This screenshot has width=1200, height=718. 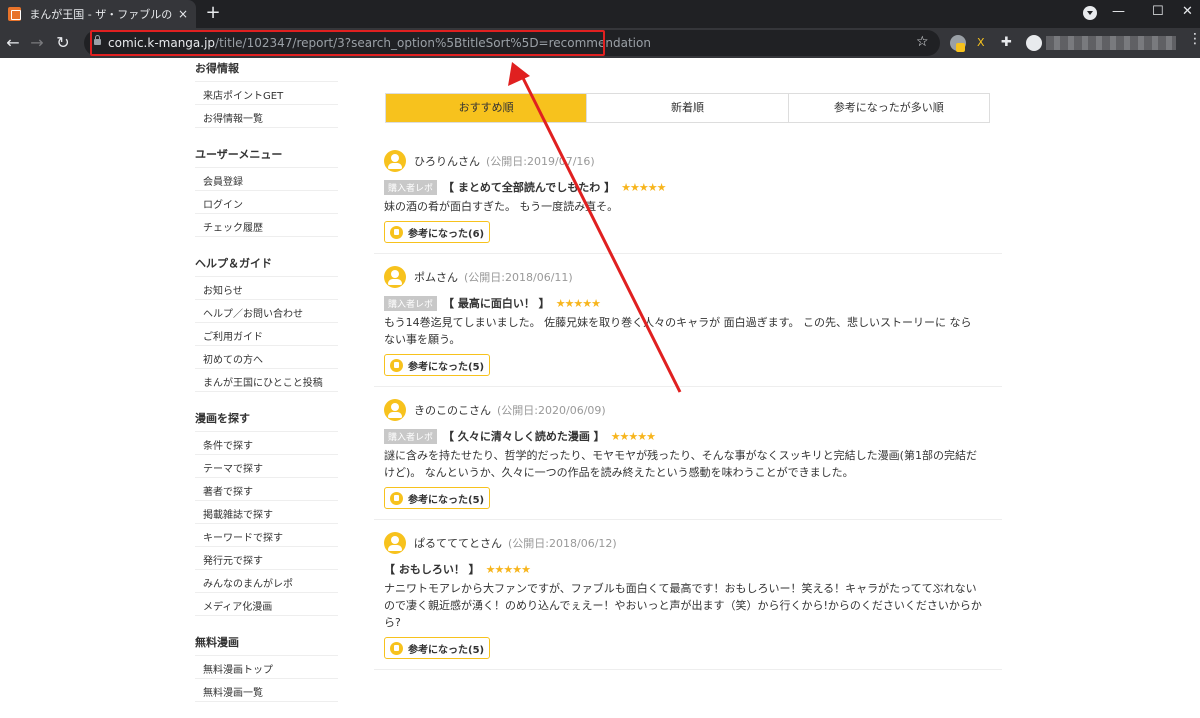 What do you see at coordinates (266, 154) in the screenshot?
I see `sidebar-heading: ユーザーメニュー` at bounding box center [266, 154].